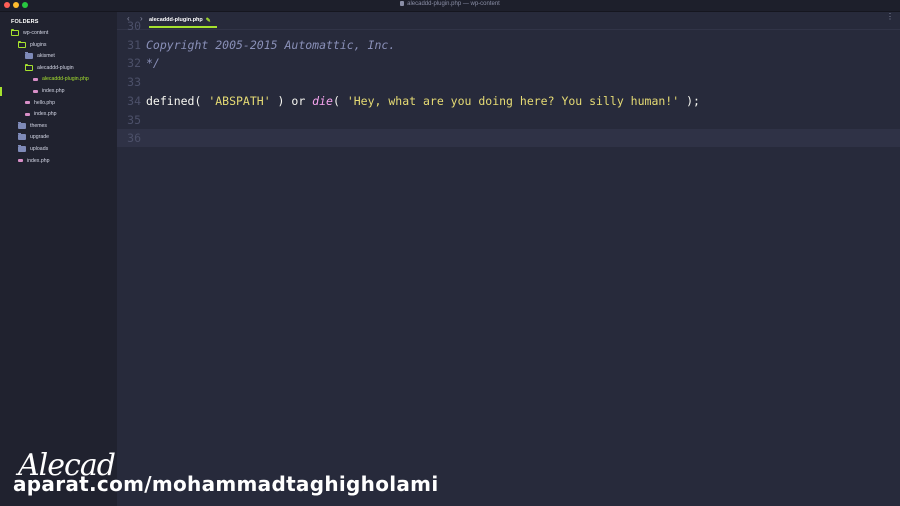  I want to click on line-number: 33, so click(134, 82).